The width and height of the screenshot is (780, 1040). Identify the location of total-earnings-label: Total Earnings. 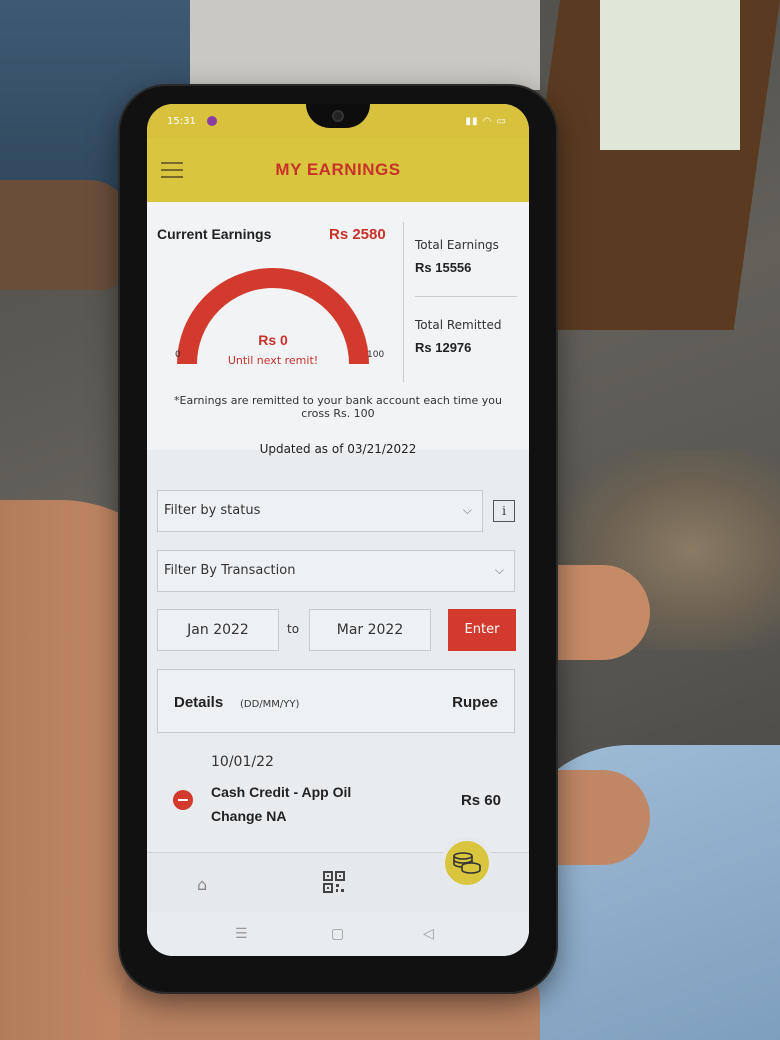
(457, 245).